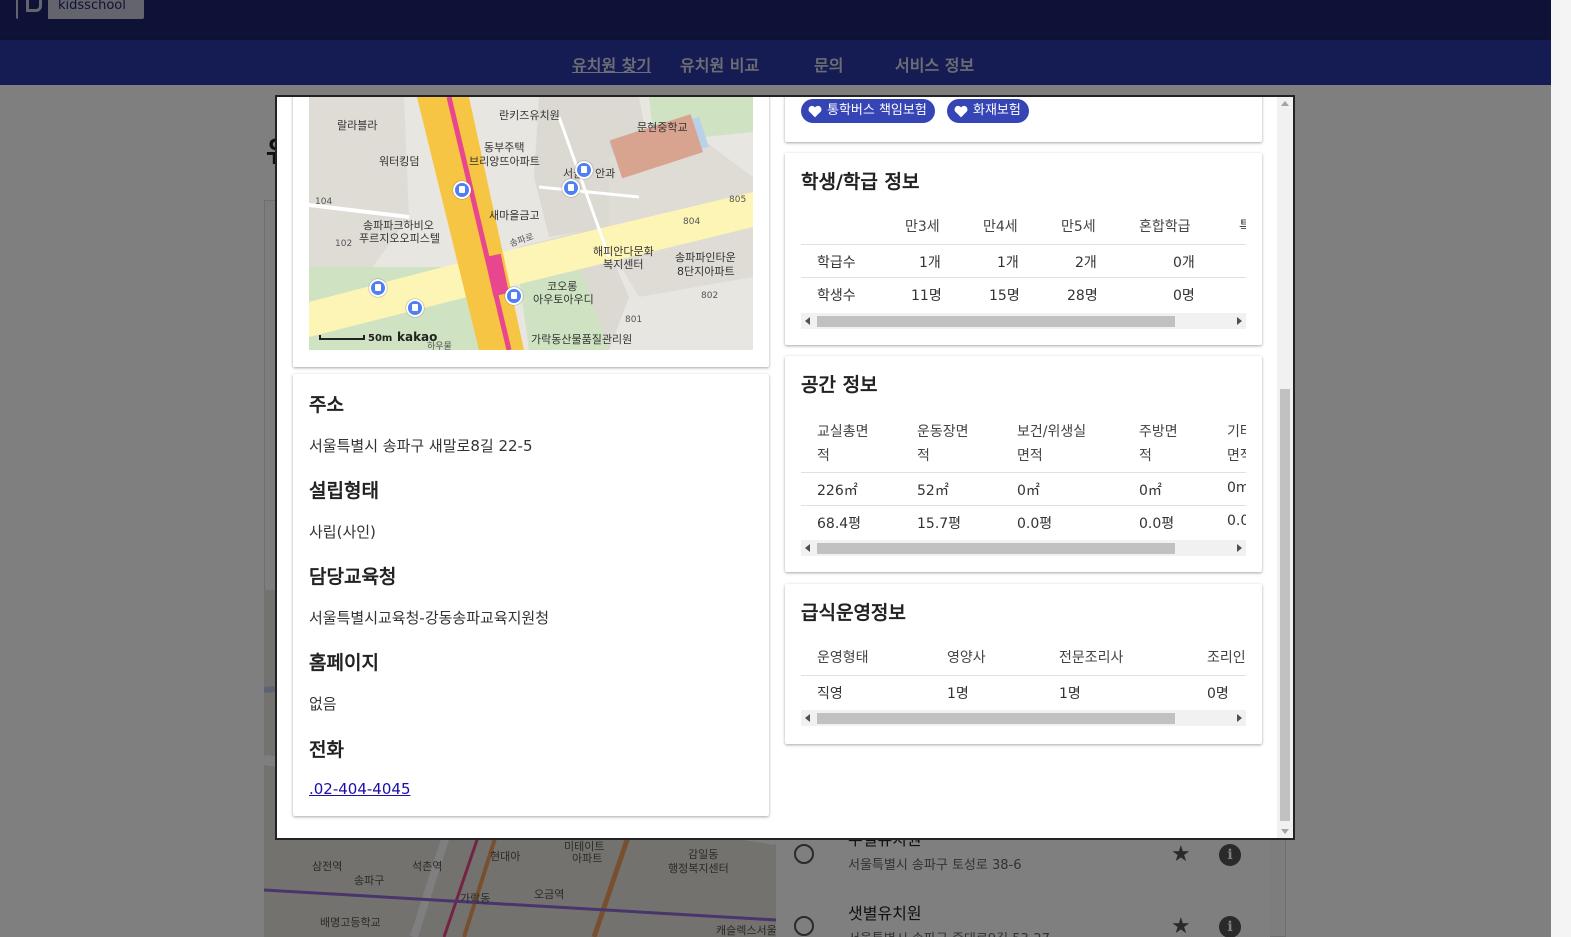 Image resolution: width=1571 pixels, height=937 pixels. What do you see at coordinates (933, 491) in the screenshot?
I see `table-cell: 52㎡` at bounding box center [933, 491].